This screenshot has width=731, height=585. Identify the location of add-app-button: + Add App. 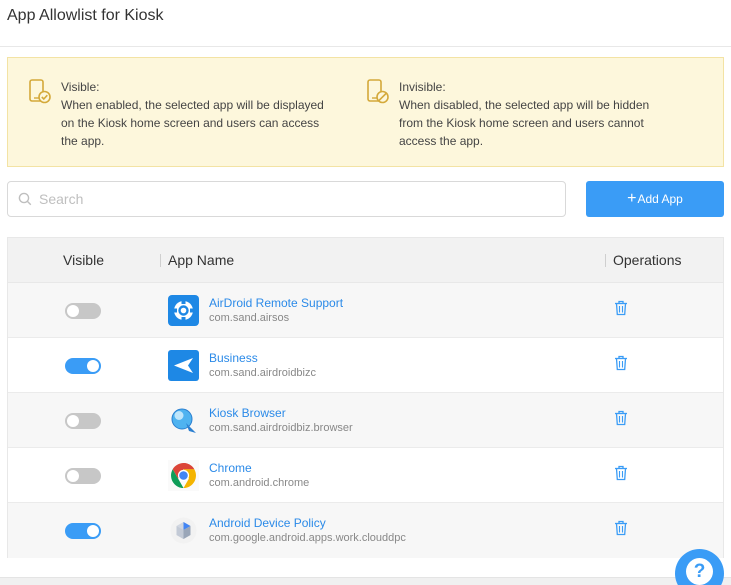
(655, 199).